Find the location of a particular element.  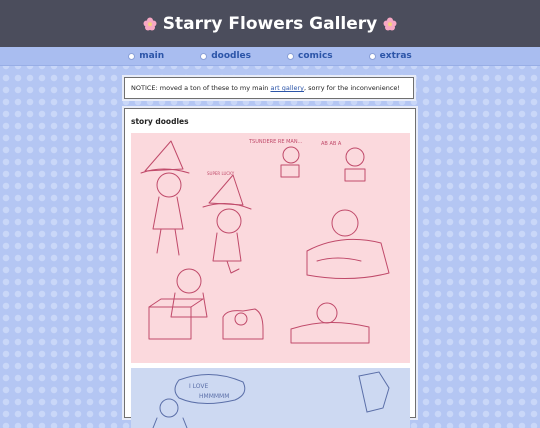

site-title: Starry Flowers Gallery is located at coordinates (270, 23).